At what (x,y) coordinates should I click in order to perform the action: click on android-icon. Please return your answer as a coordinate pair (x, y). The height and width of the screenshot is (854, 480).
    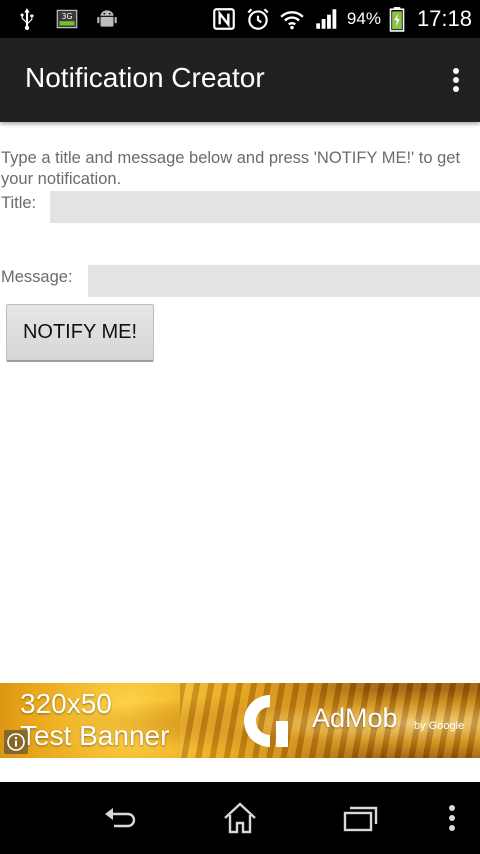
    Looking at the image, I should click on (107, 19).